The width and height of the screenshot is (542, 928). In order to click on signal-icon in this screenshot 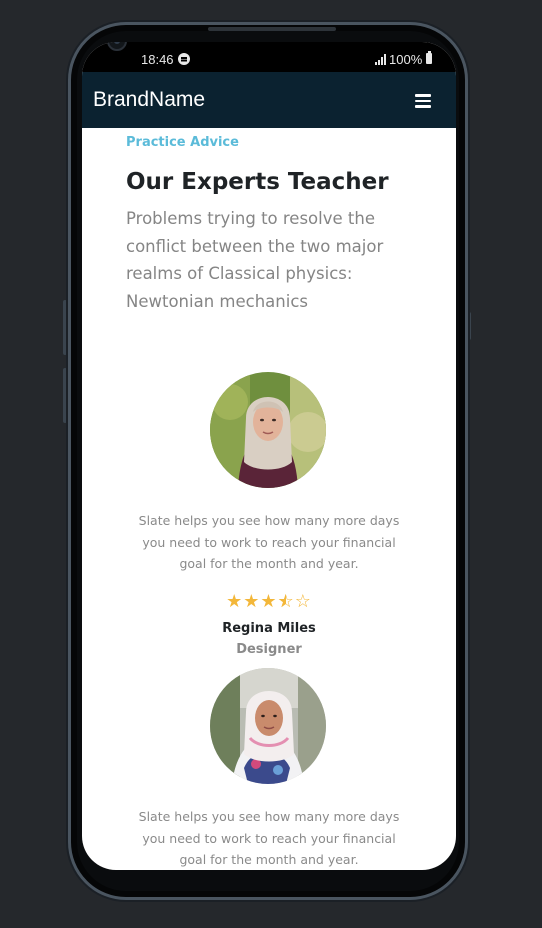, I will do `click(380, 59)`.